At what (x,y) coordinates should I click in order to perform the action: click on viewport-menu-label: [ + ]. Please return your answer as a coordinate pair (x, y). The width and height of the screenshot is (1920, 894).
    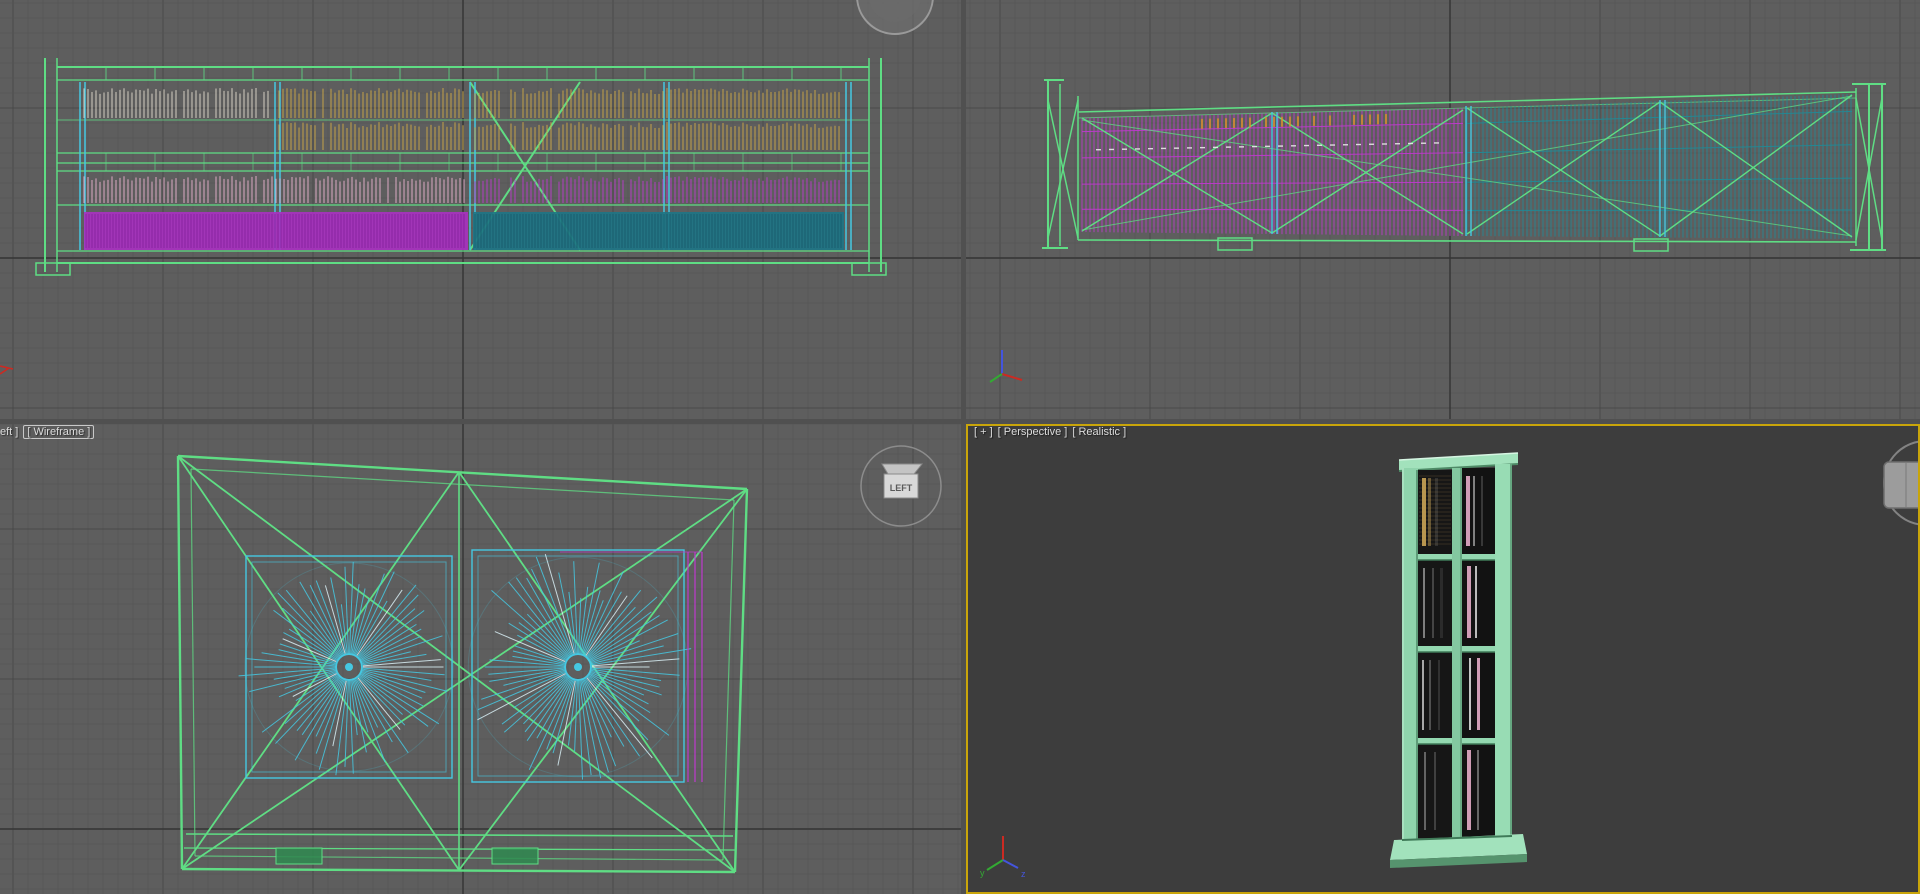
    Looking at the image, I should click on (983, 432).